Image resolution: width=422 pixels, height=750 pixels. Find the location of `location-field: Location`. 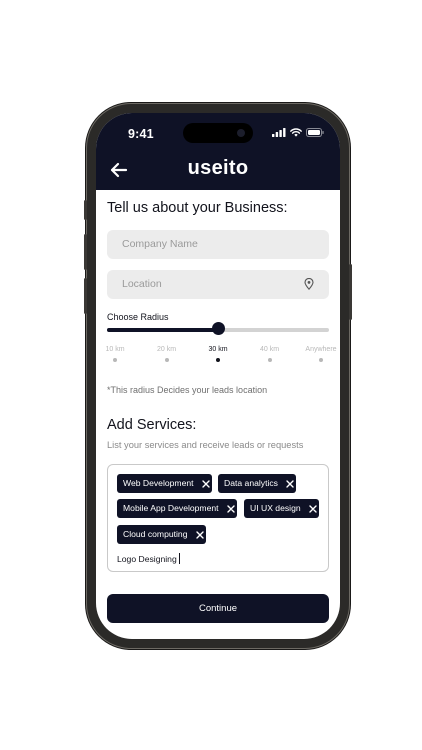

location-field: Location is located at coordinates (218, 284).